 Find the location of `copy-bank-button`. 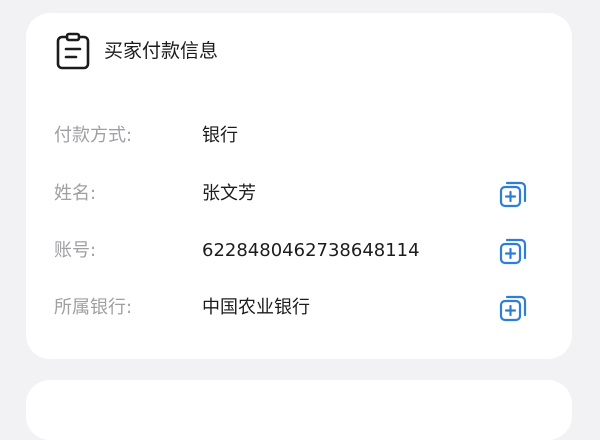

copy-bank-button is located at coordinates (514, 308).